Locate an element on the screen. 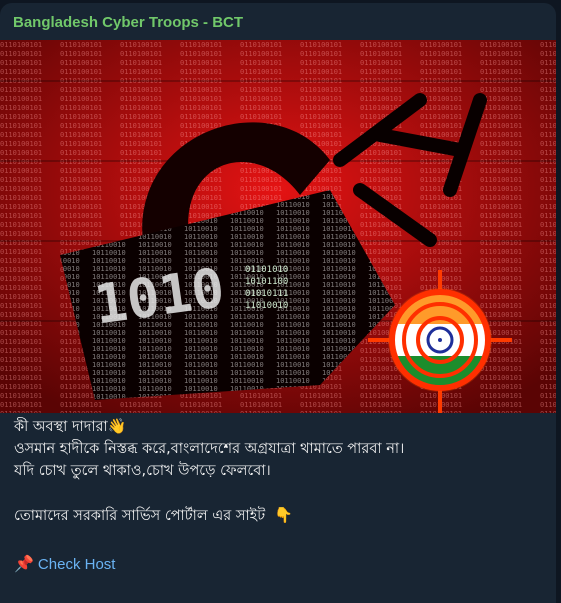 The image size is (561, 603). channel-name: Bangladesh Cyber Troops - BCT is located at coordinates (128, 22).